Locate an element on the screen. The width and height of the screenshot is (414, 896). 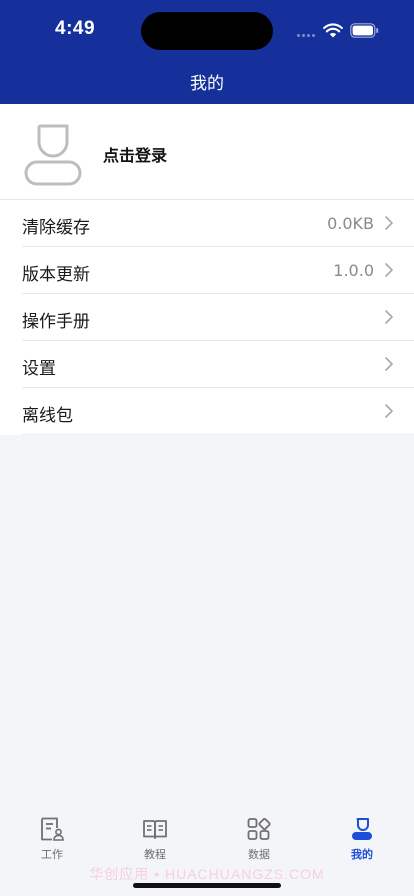
menu-item-label: 离线包 is located at coordinates (47, 416).